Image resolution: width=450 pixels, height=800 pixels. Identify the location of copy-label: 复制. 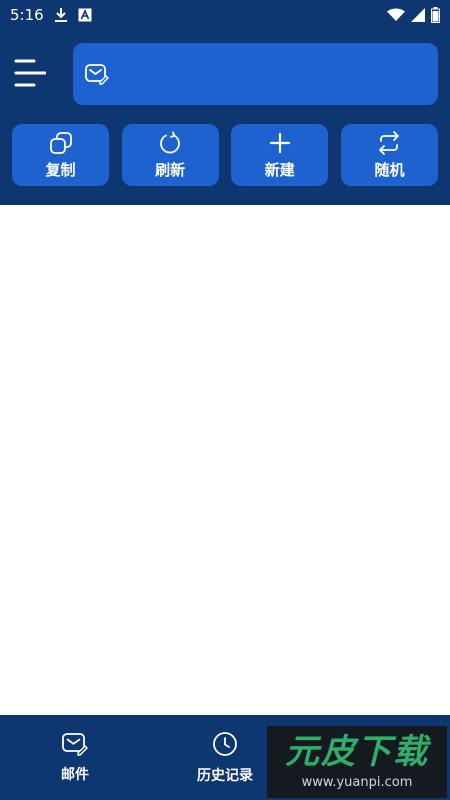
(60, 169).